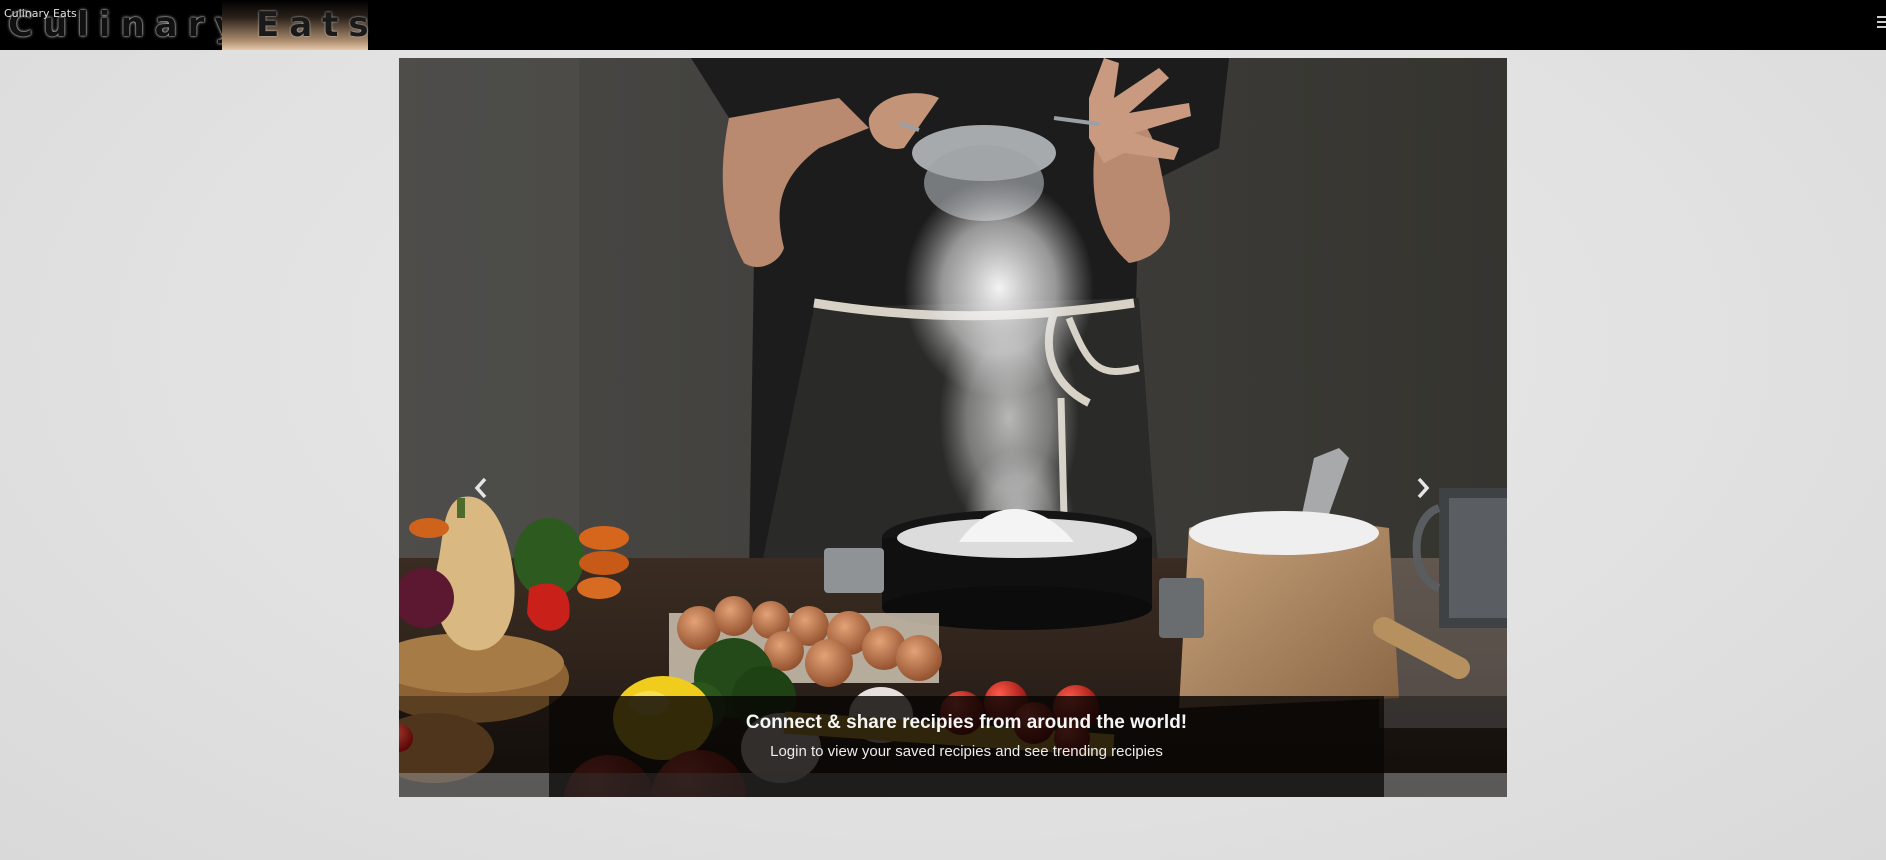  I want to click on brand-logo-part-eats: Eats, so click(295, 25).